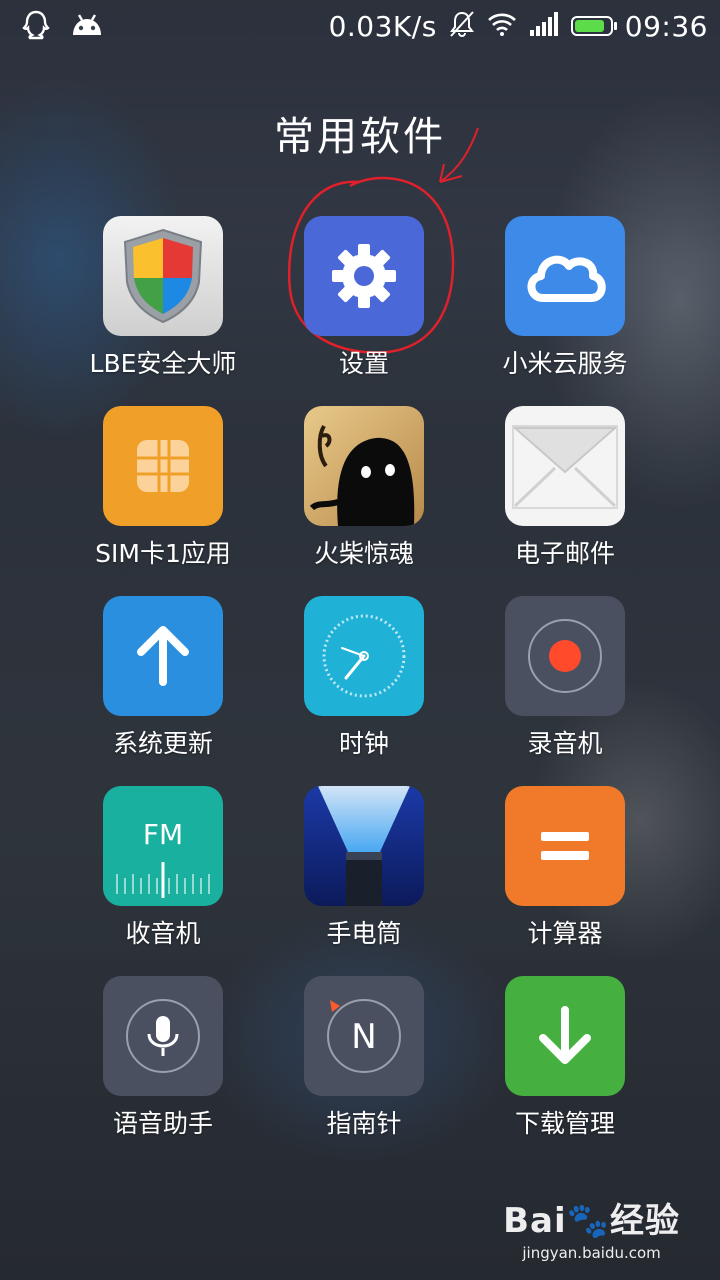 Image resolution: width=720 pixels, height=1280 pixels. I want to click on network-speed: 0.03K/s, so click(382, 26).